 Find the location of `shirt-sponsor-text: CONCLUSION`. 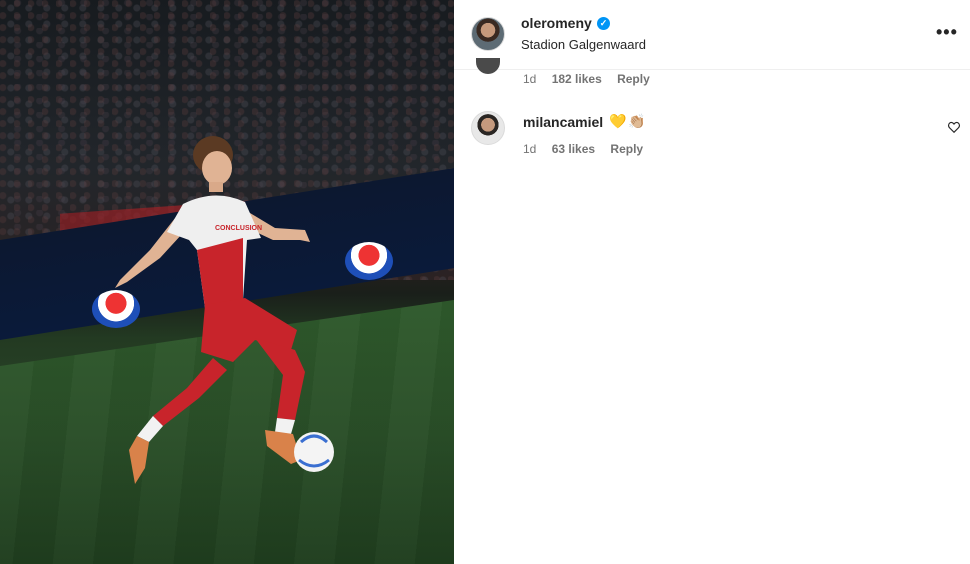

shirt-sponsor-text: CONCLUSION is located at coordinates (238, 228).